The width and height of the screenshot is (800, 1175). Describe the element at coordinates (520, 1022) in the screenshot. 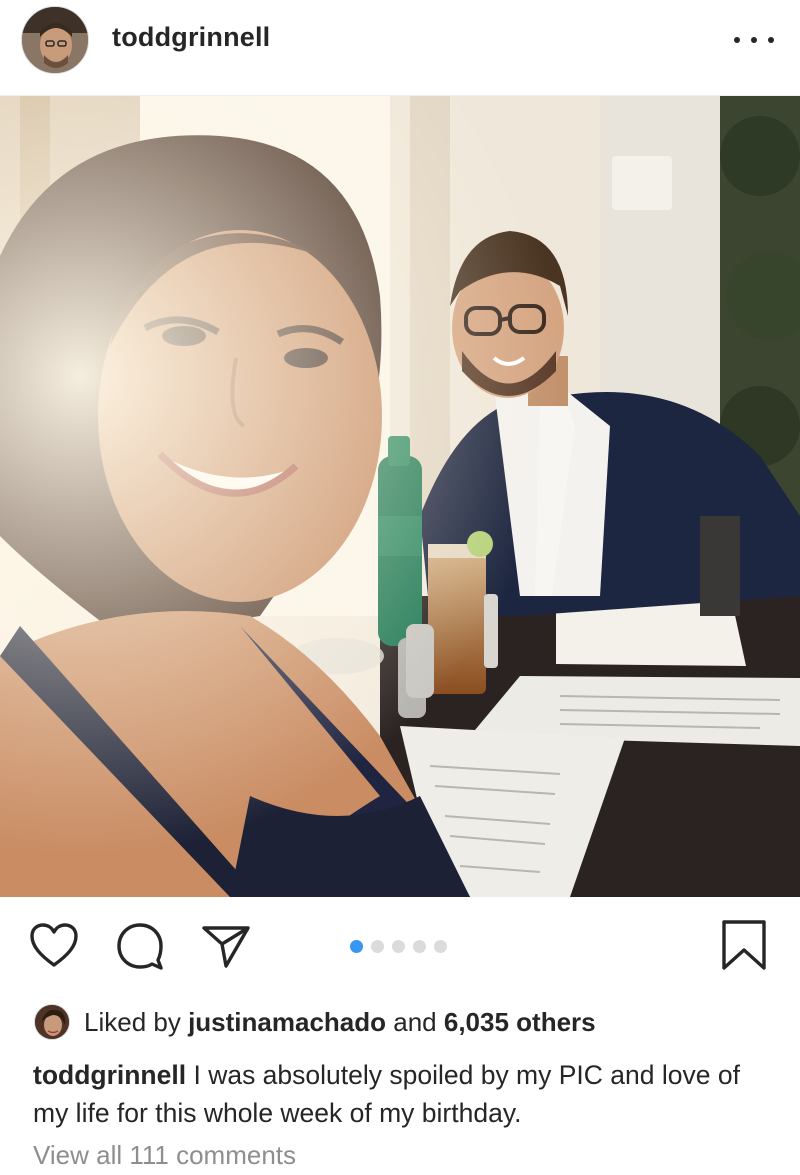

I see `likes-count: 6,035 others` at that location.